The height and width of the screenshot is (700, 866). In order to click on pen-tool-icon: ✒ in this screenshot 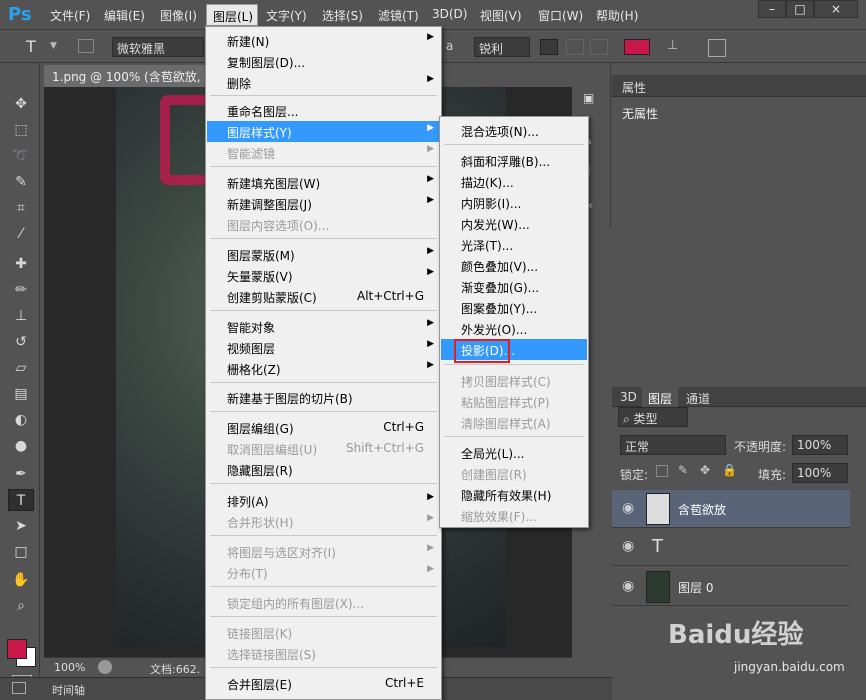, I will do `click(21, 474)`.